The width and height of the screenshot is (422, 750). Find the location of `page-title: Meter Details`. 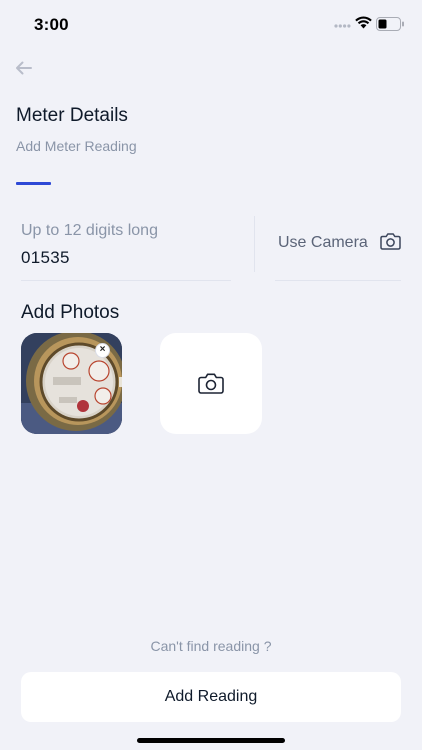

page-title: Meter Details is located at coordinates (72, 115).